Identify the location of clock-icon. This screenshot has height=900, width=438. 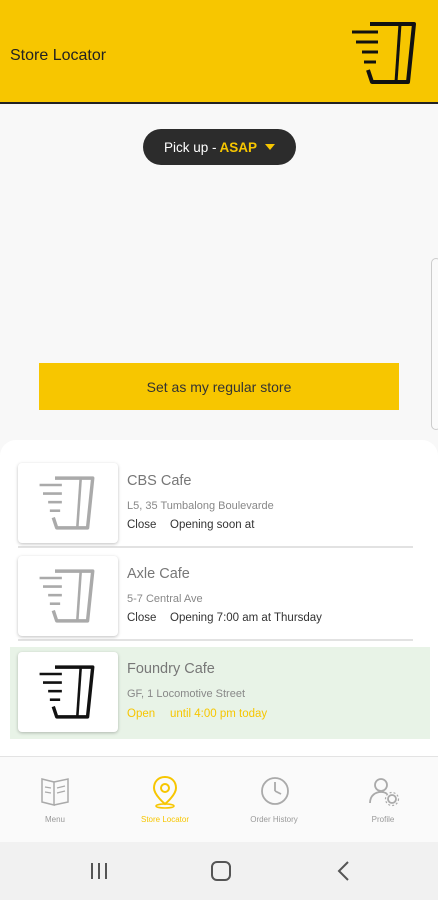
(275, 791).